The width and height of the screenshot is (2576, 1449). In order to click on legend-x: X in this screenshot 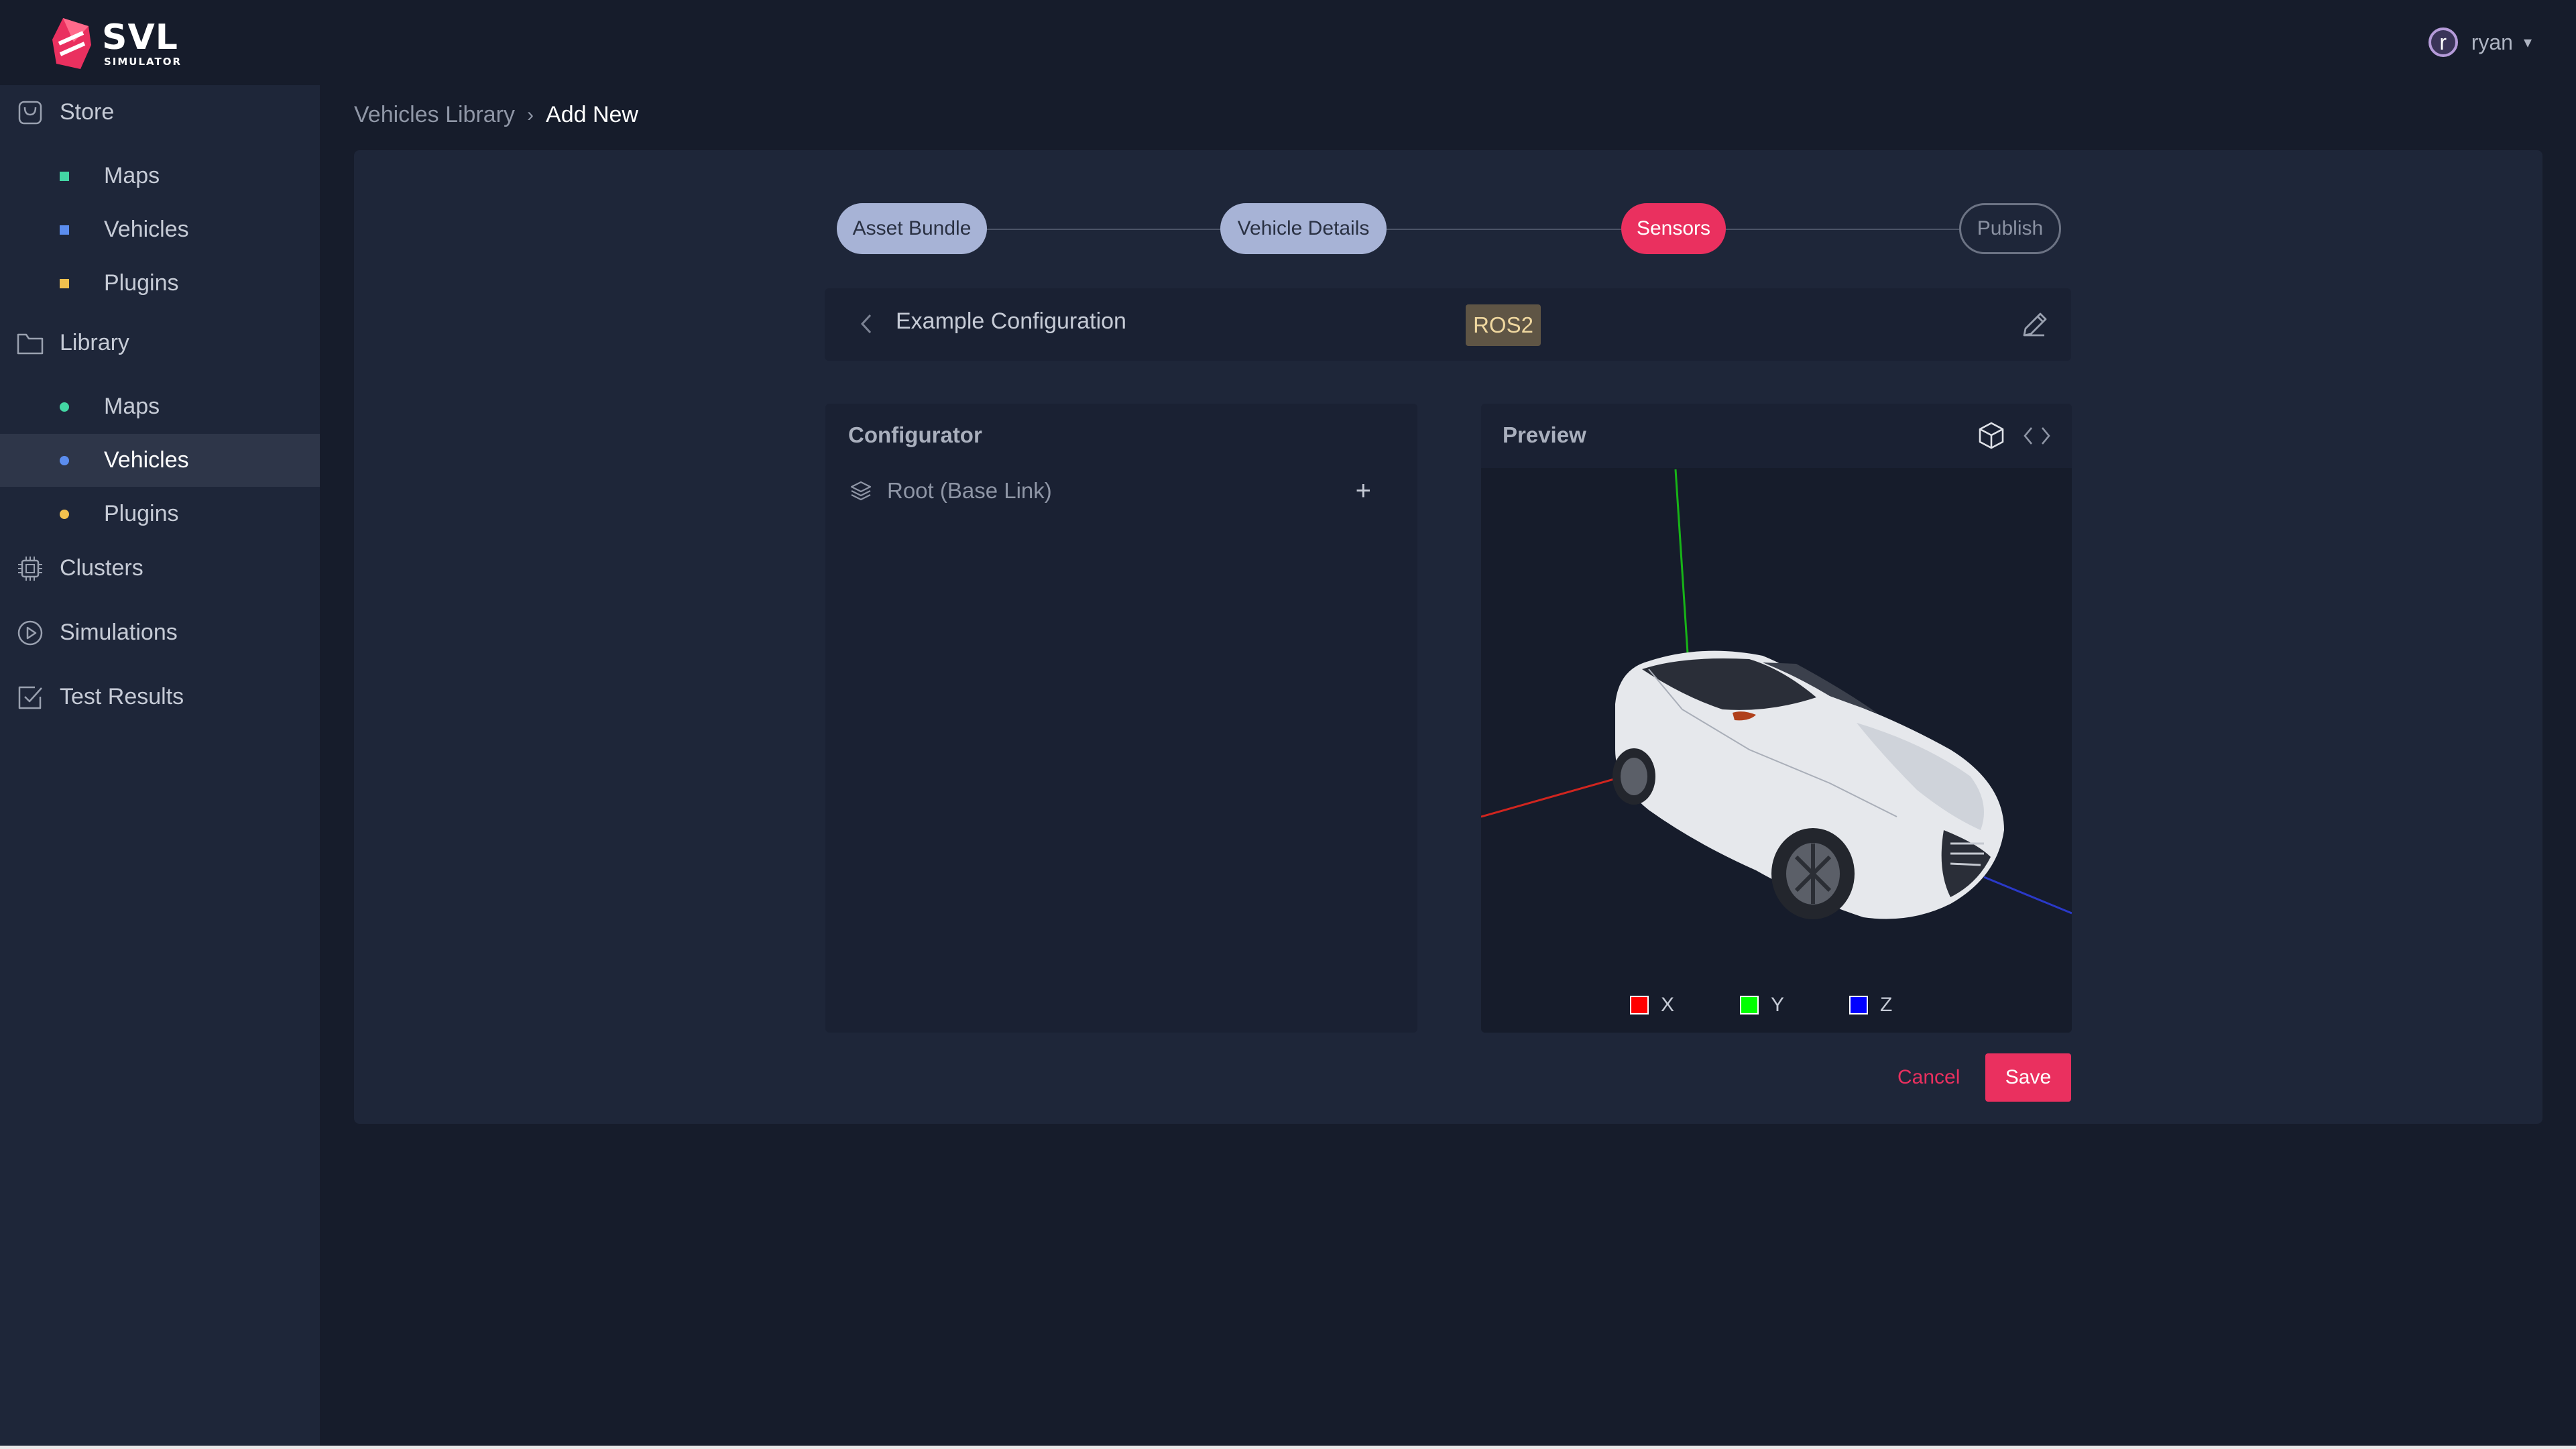, I will do `click(1652, 1006)`.